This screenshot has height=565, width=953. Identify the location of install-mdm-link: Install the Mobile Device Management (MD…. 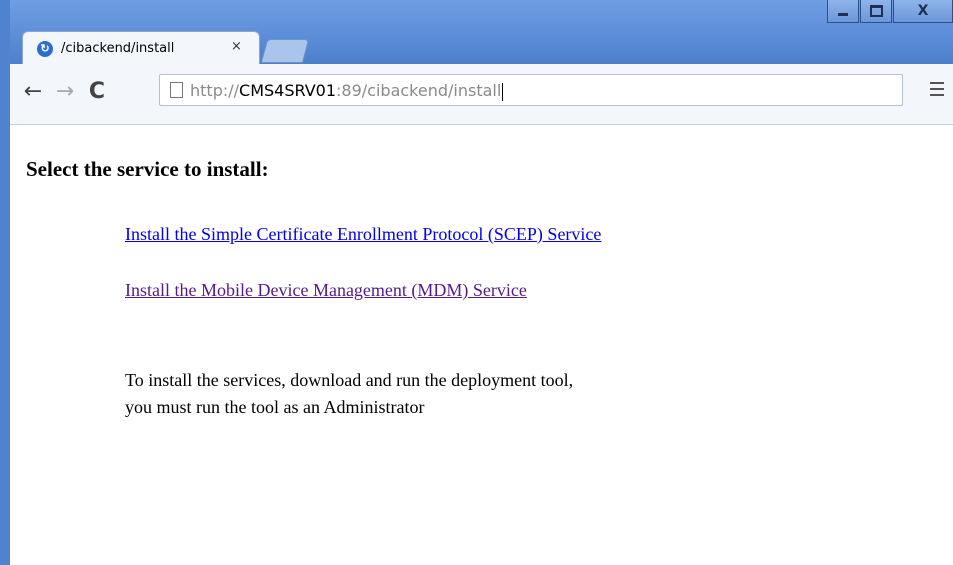
(326, 290).